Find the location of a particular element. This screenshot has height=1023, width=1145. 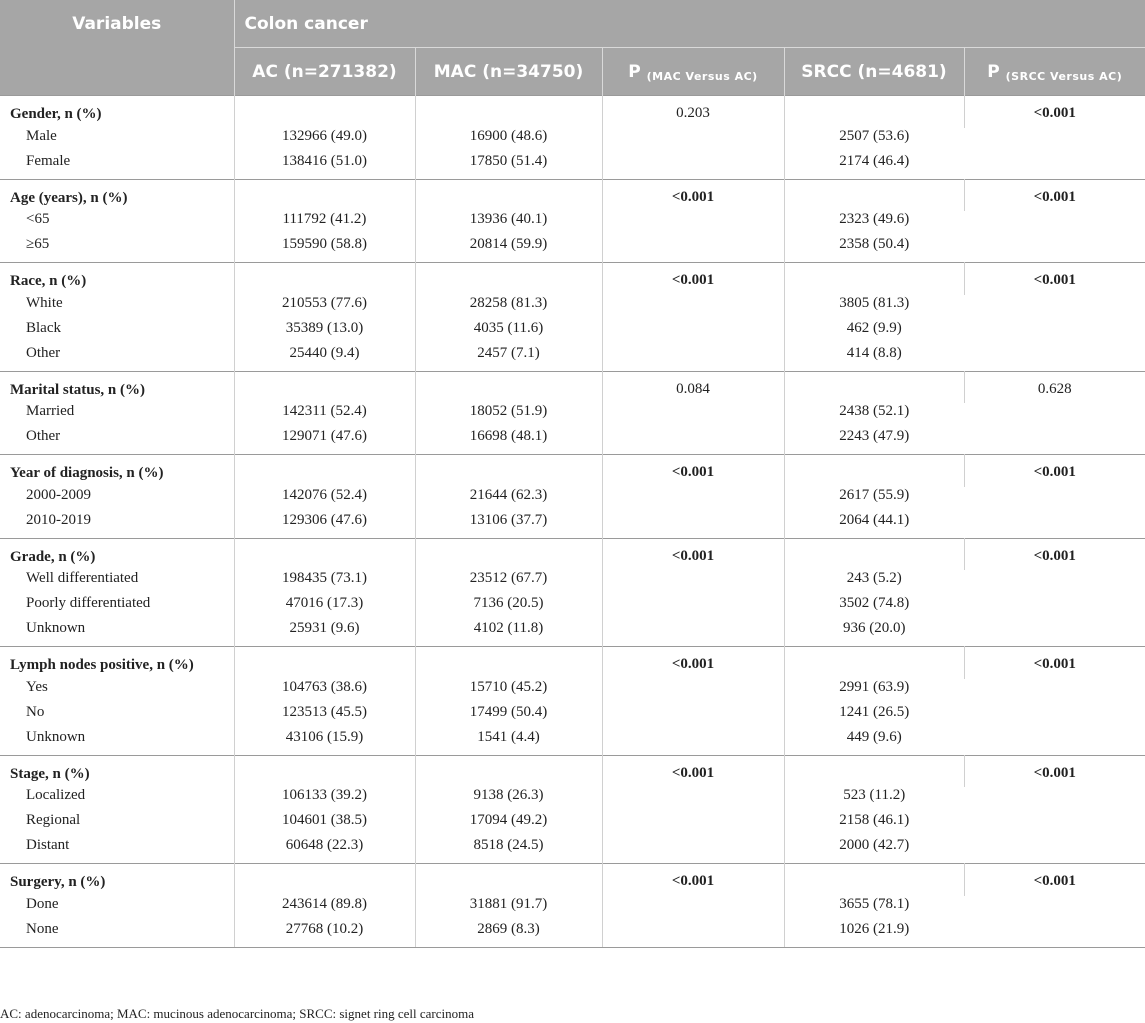

table-row: Gender, n (%) 0.203 <0.001 is located at coordinates (572, 137).